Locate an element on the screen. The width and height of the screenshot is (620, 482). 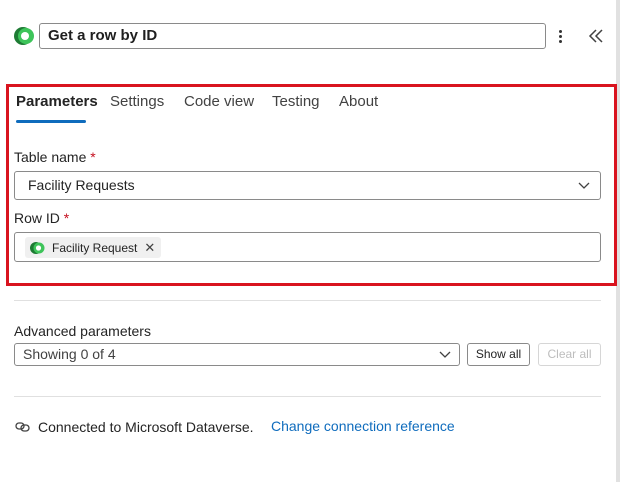
connection-status-text: Connected to Microsoft Dataverse. is located at coordinates (146, 427).